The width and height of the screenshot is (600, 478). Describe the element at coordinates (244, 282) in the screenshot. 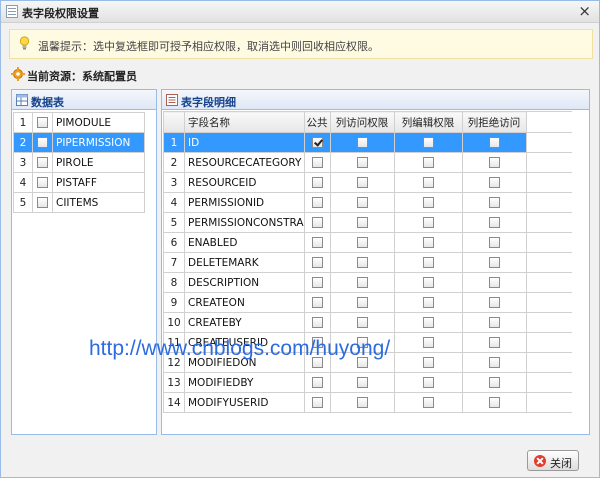

I see `field-name: DESCRIPTION` at that location.